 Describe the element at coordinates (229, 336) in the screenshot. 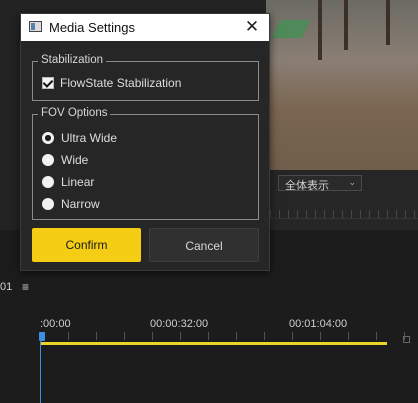

I see `timeline-ruler` at that location.